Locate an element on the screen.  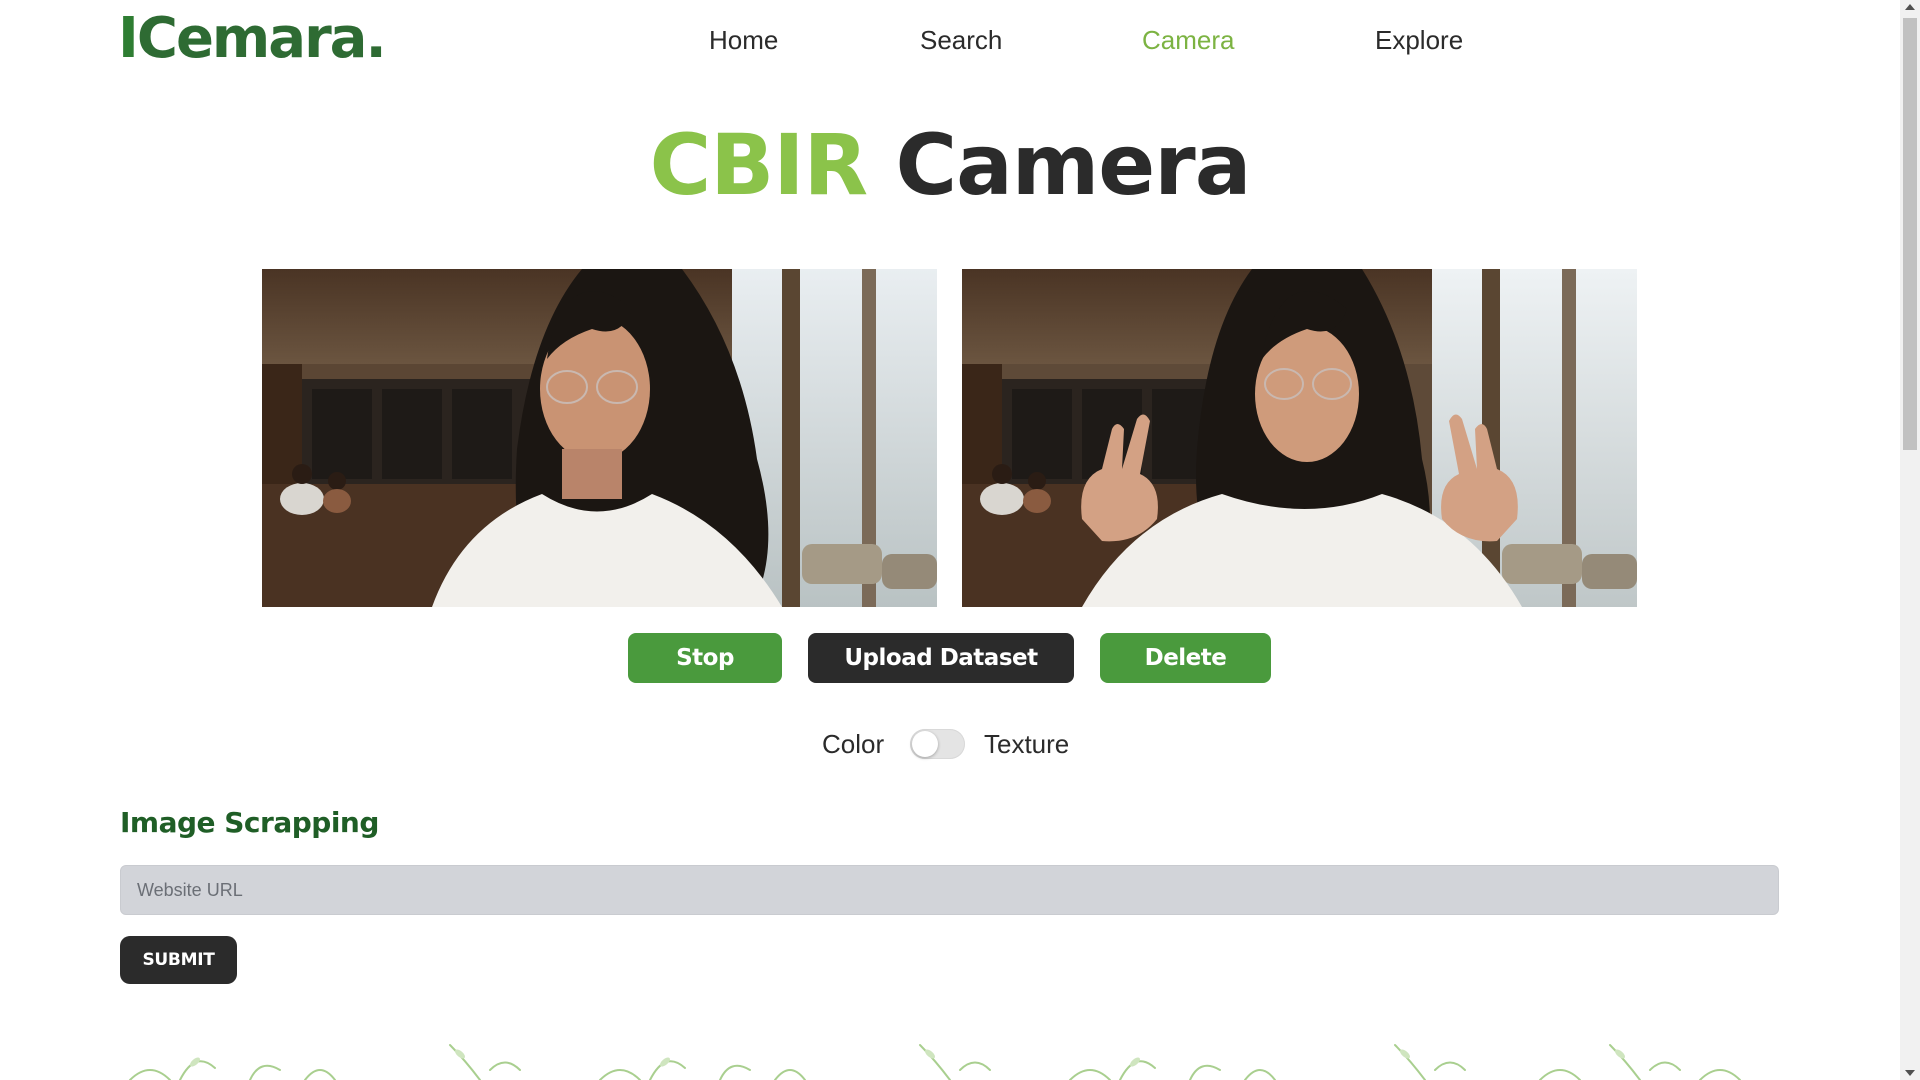
delete-button: Delete is located at coordinates (1185, 658).